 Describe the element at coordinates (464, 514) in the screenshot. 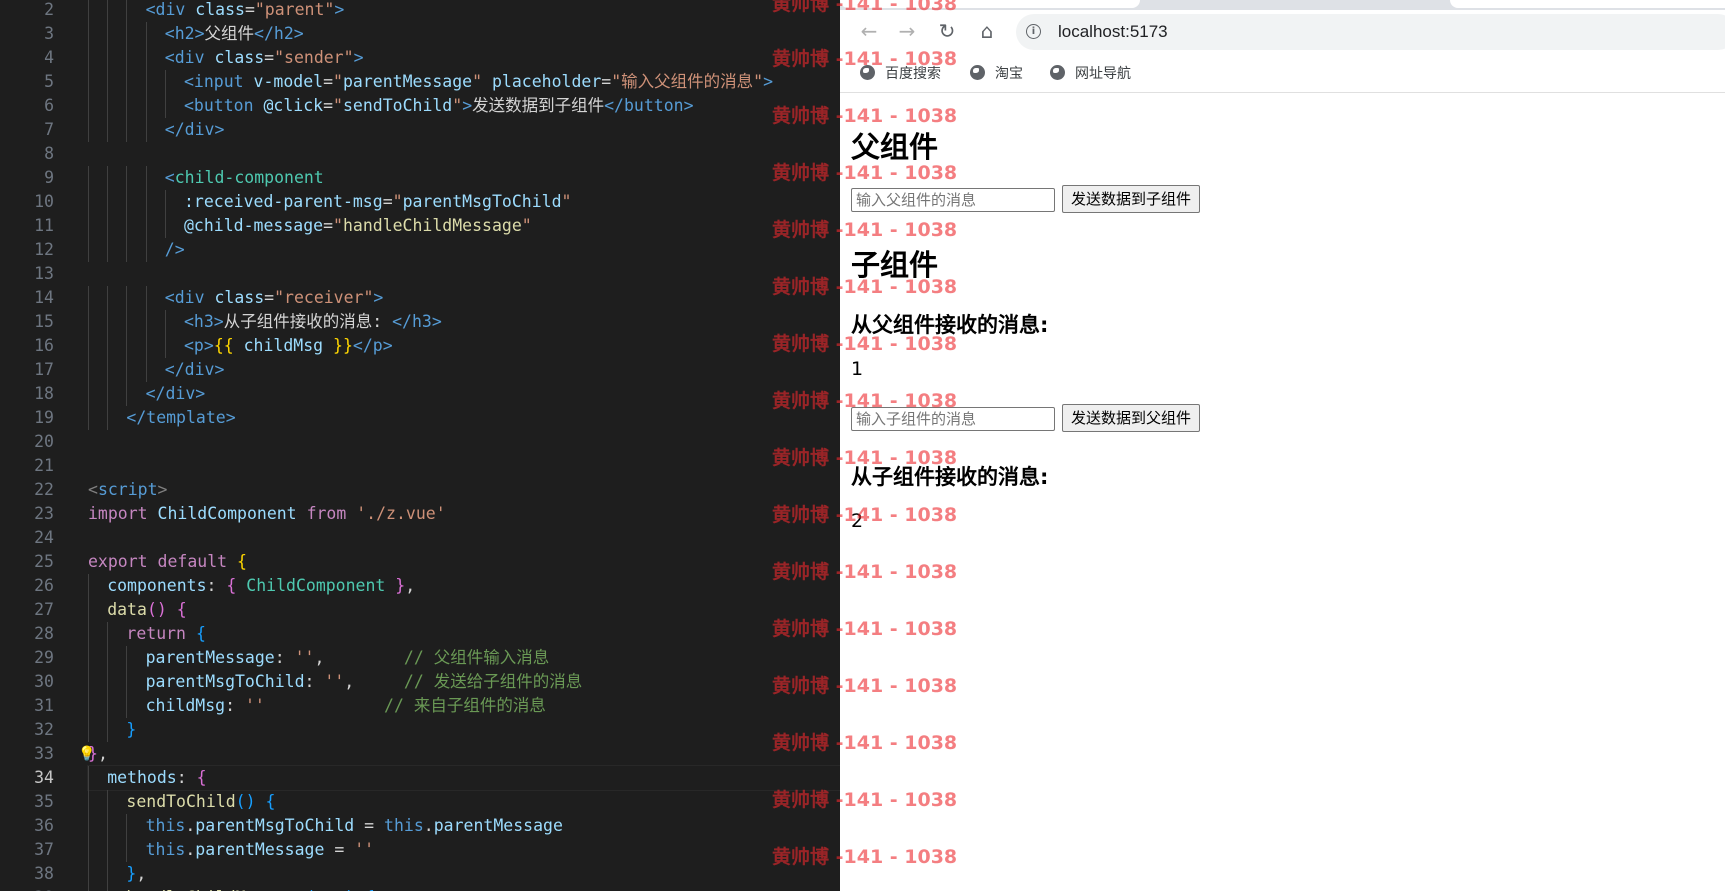

I see `code-text: import ChildComponent from './z.vue'` at that location.